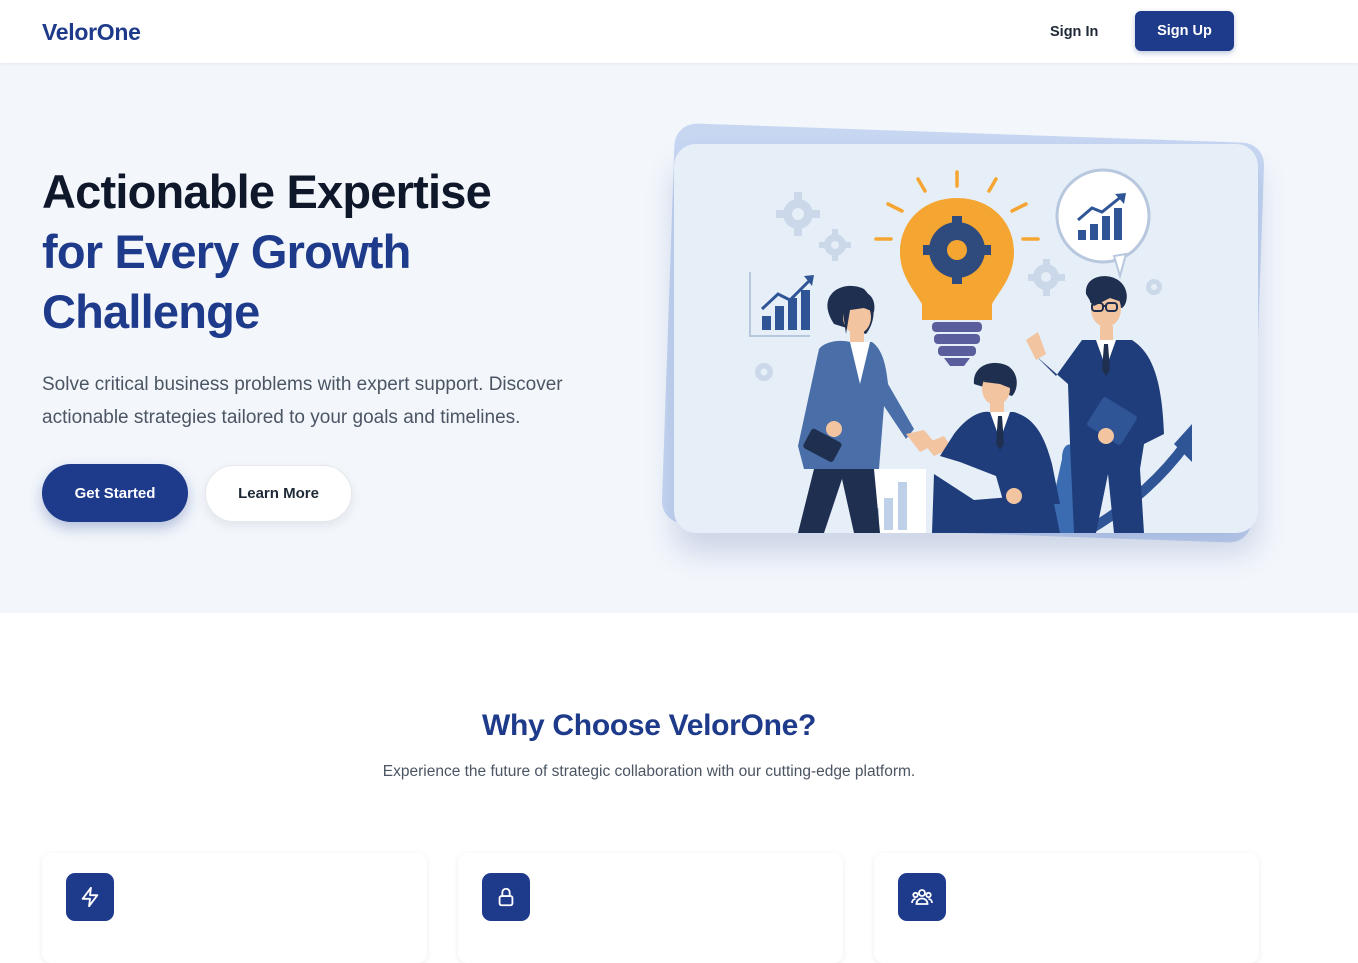  Describe the element at coordinates (115, 493) in the screenshot. I see `get-started-button: Get Started` at that location.